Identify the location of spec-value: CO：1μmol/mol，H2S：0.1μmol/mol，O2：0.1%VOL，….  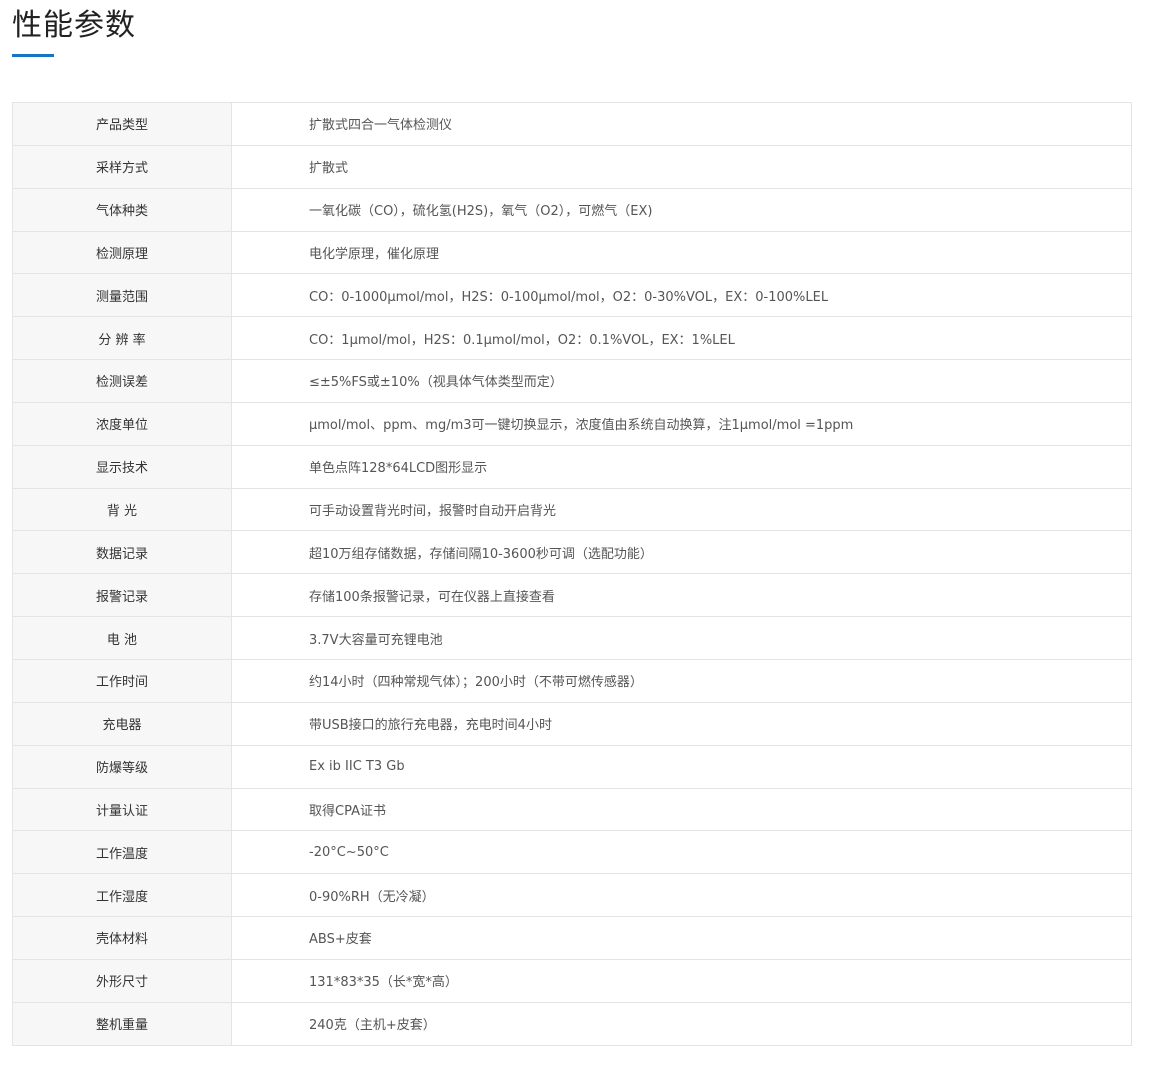
(681, 338).